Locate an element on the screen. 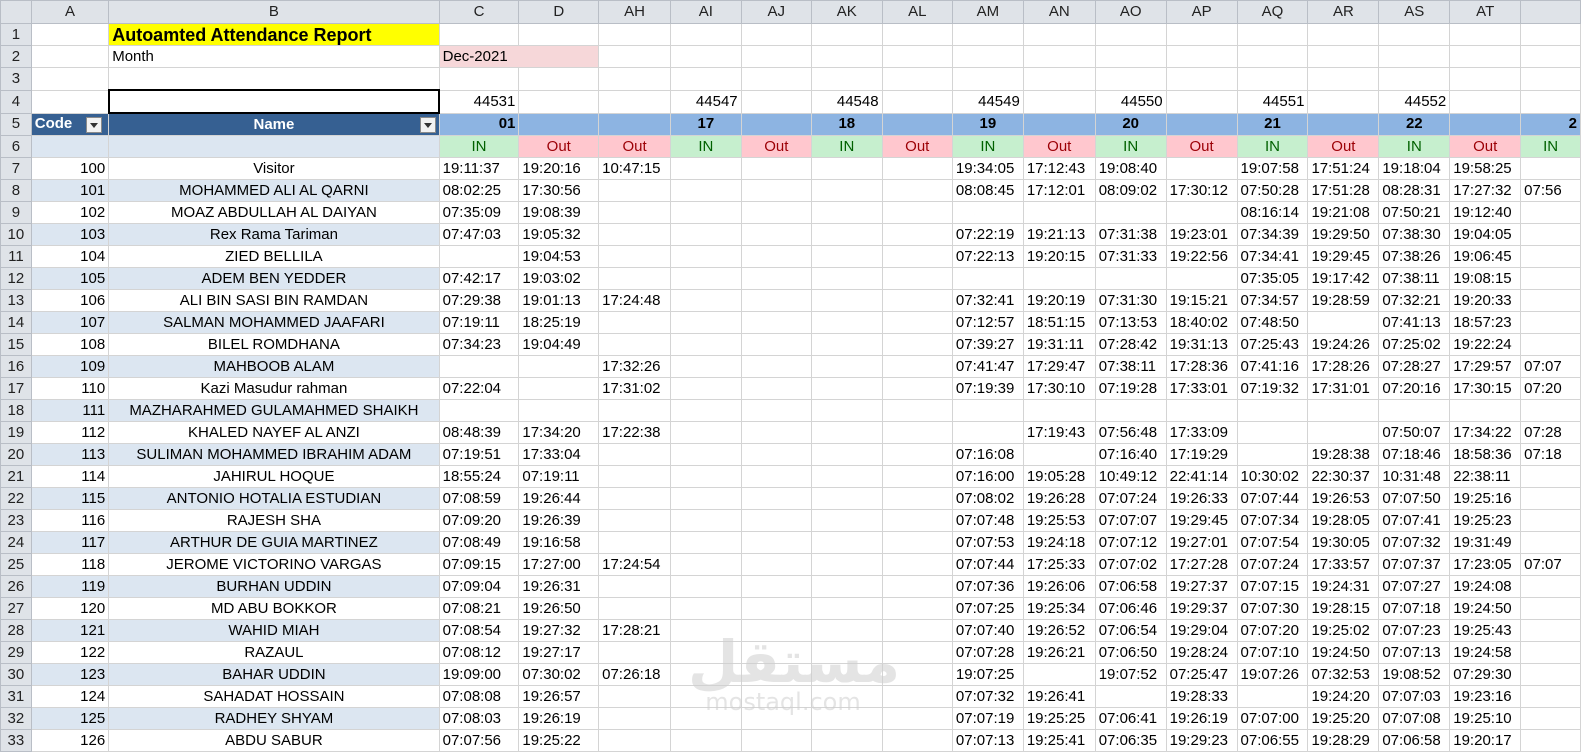 The width and height of the screenshot is (1581, 752). column-header: C is located at coordinates (479, 12).